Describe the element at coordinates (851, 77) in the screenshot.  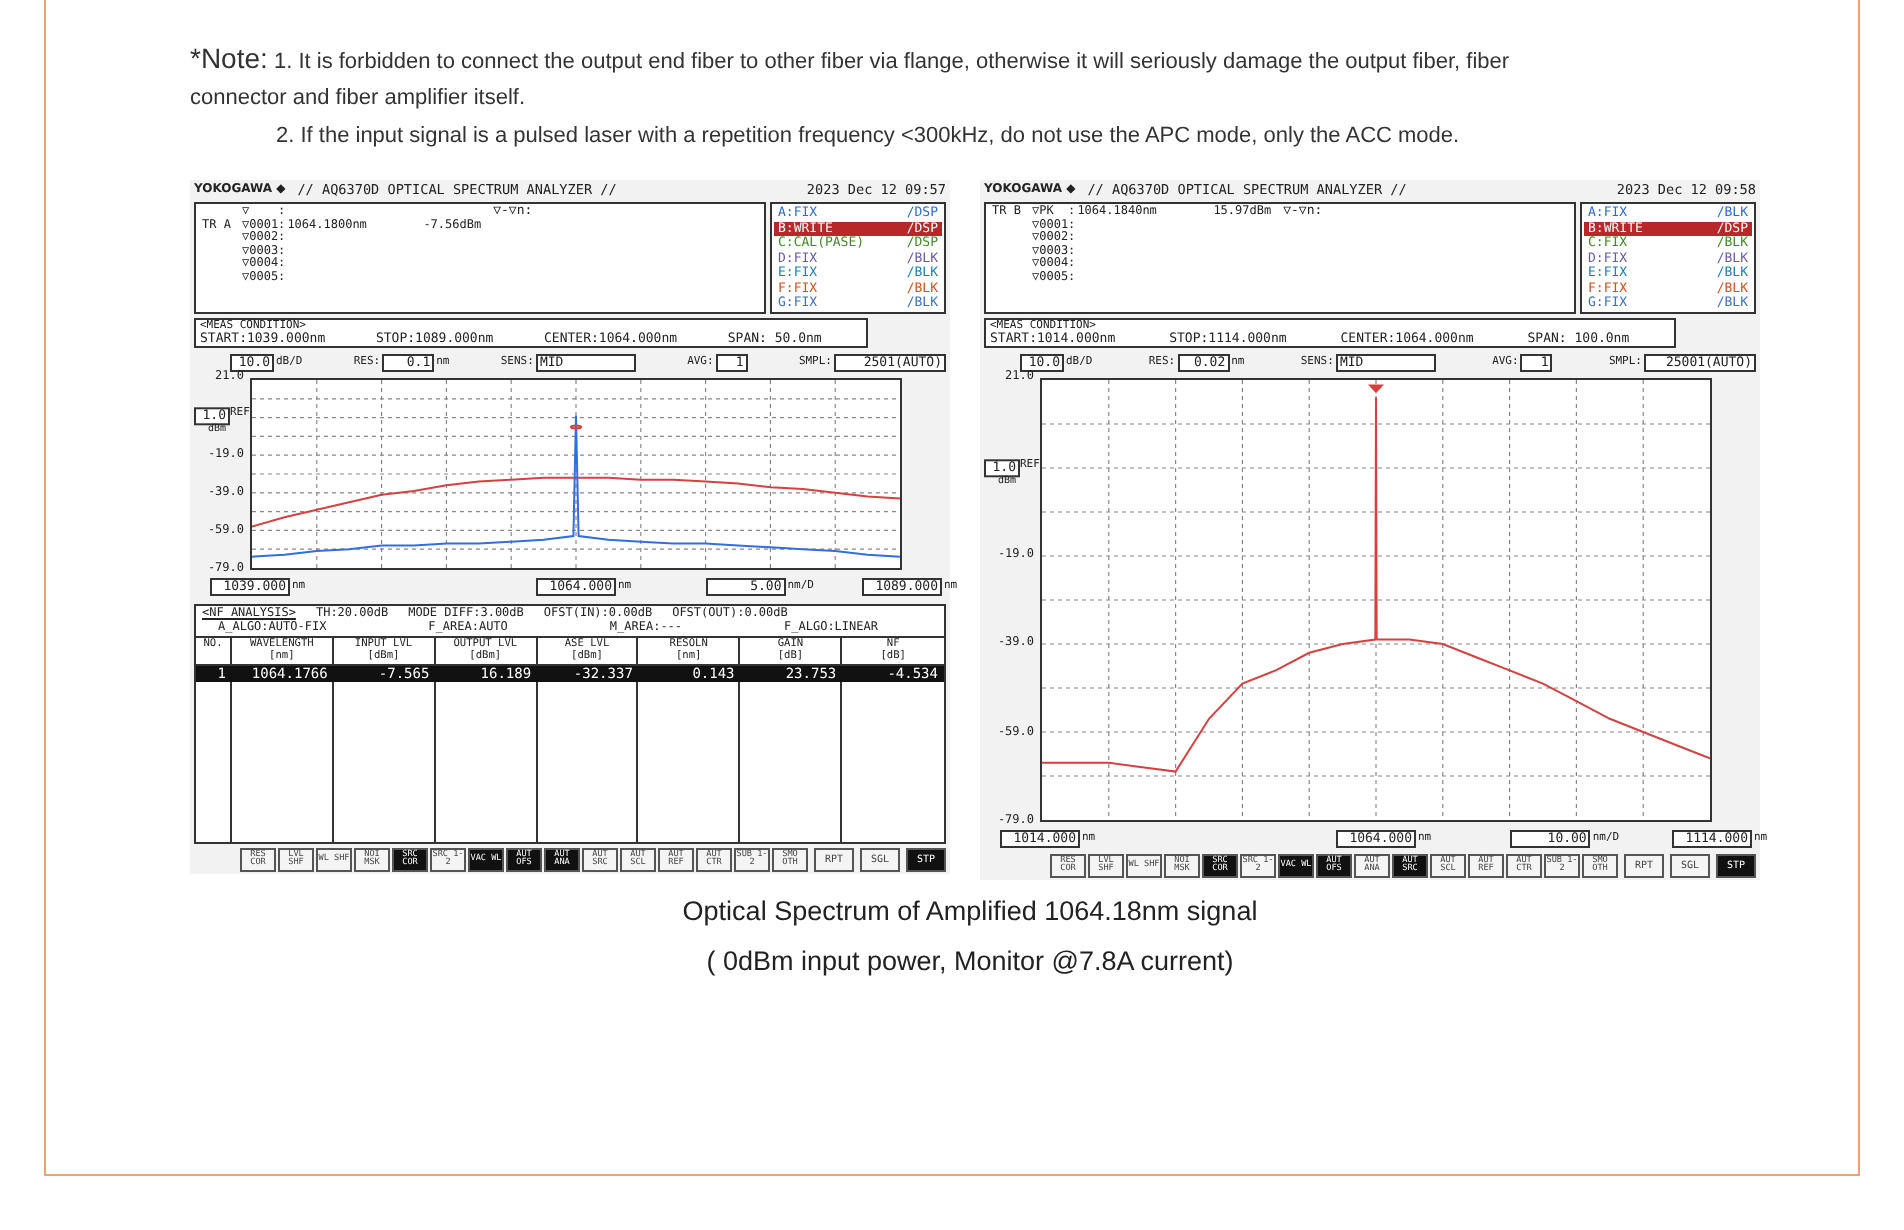
I see `note-text: *Note: 1. It is forbidden to connect the output end fiber to other fiber via flange, otherwise it will seriously damage the output fiber, fiber connector and fiber amplifier itself.` at that location.